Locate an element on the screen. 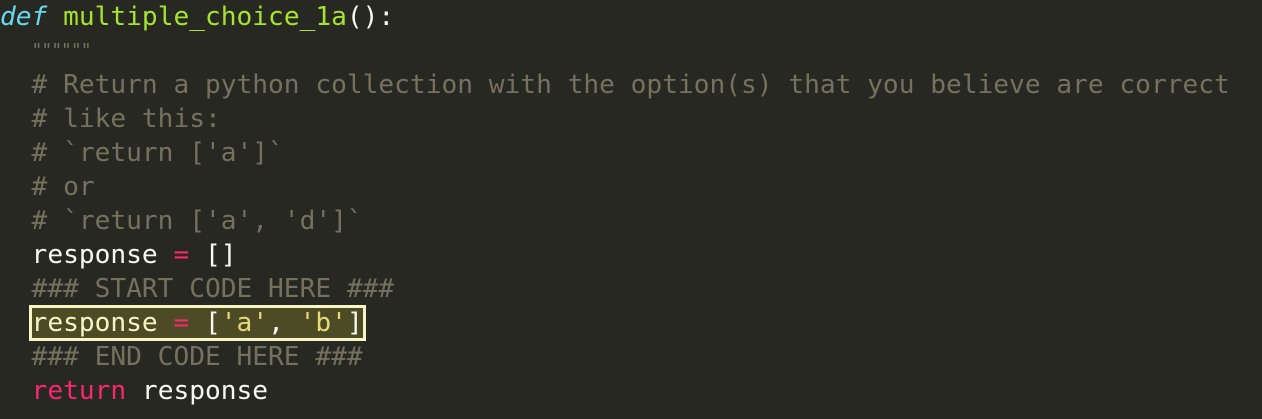 This screenshot has width=1262, height=419. code-line: ### END CODE HERE ### is located at coordinates (631, 357).